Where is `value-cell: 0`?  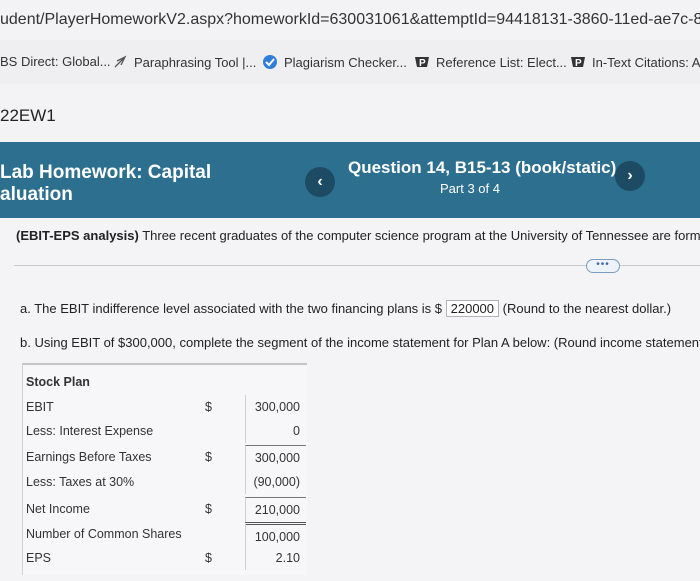 value-cell: 0 is located at coordinates (275, 431).